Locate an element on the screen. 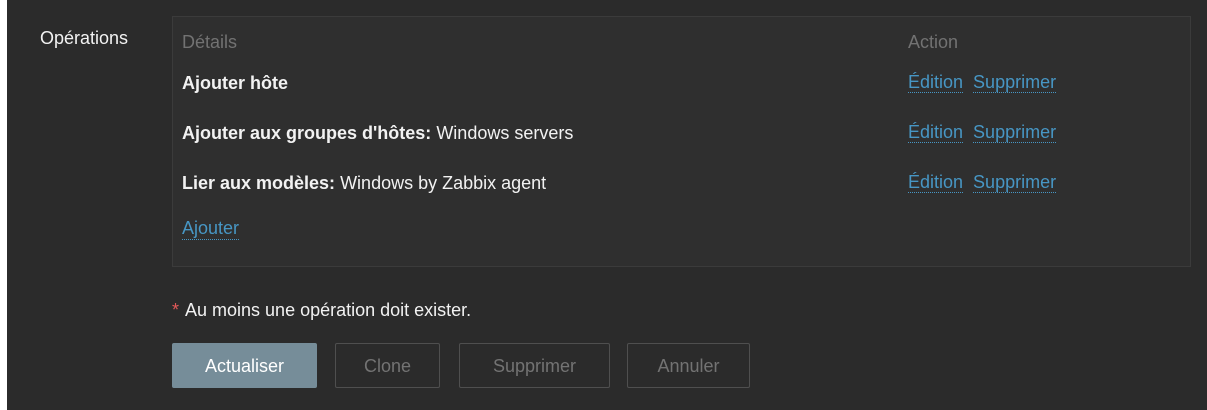  operation-detail: Windows servers is located at coordinates (502, 133).